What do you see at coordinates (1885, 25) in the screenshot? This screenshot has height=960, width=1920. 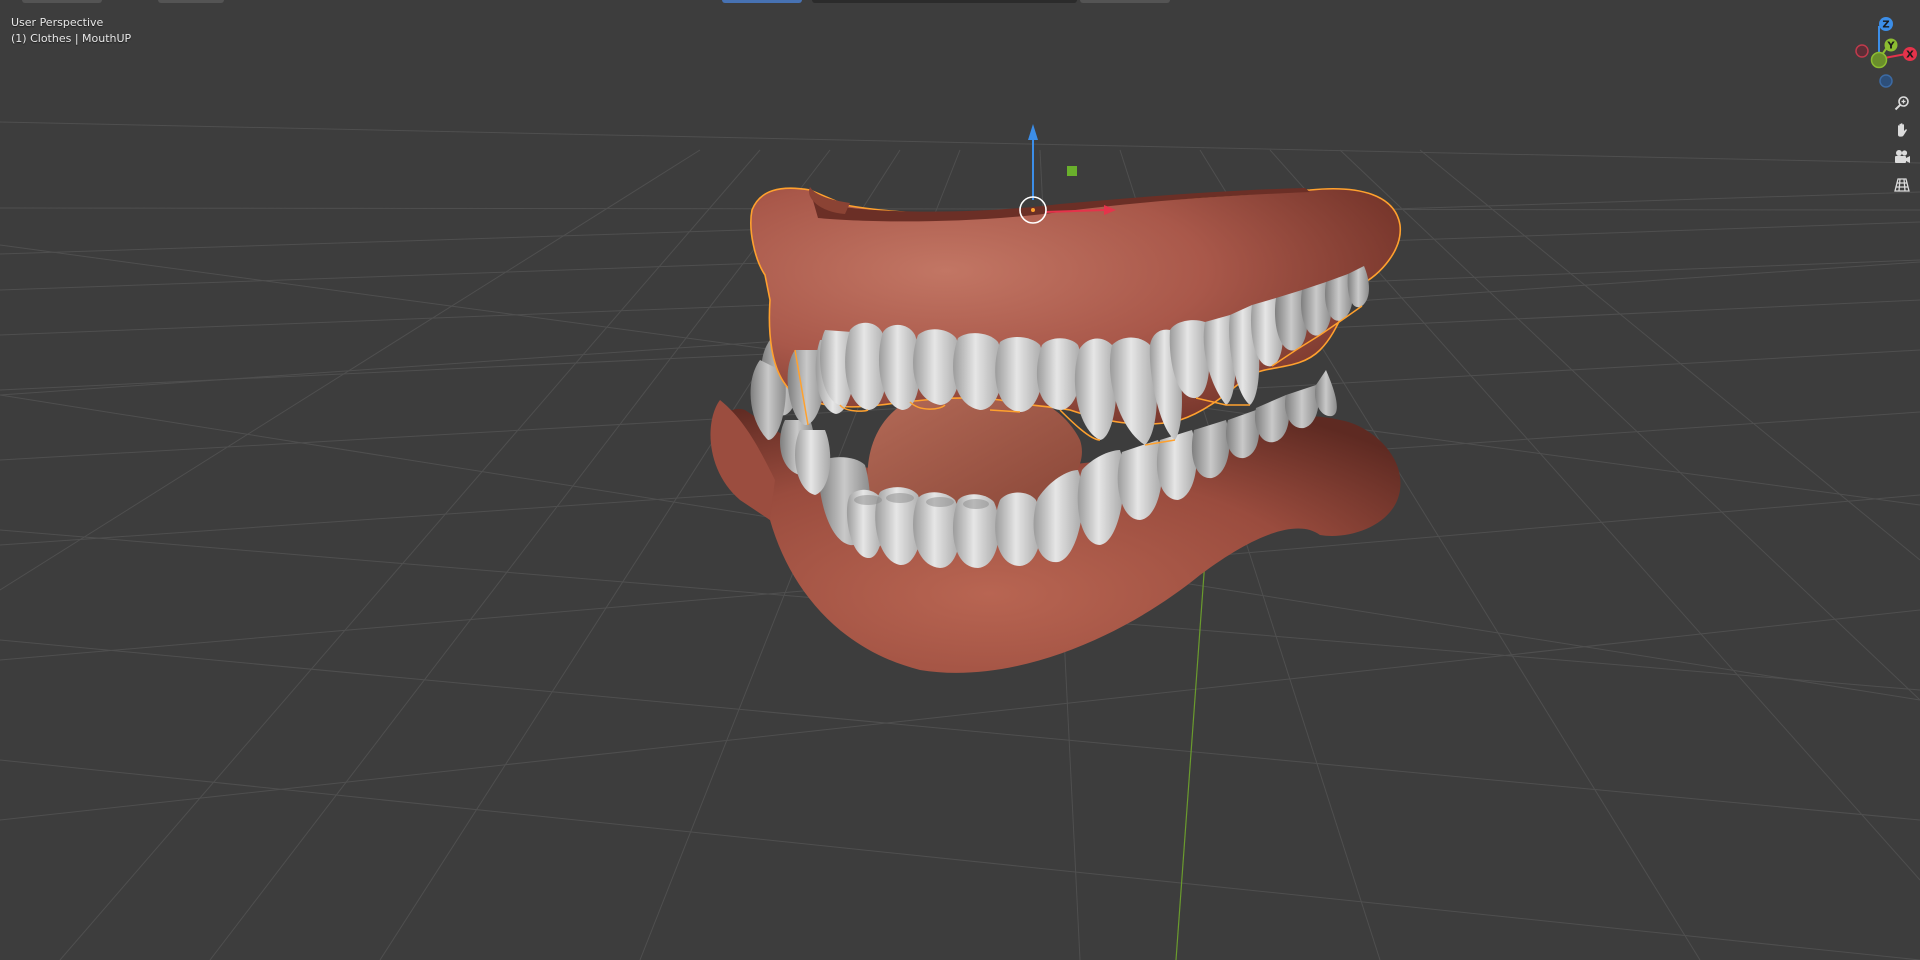 I see `z-axis-label: Z` at bounding box center [1885, 25].